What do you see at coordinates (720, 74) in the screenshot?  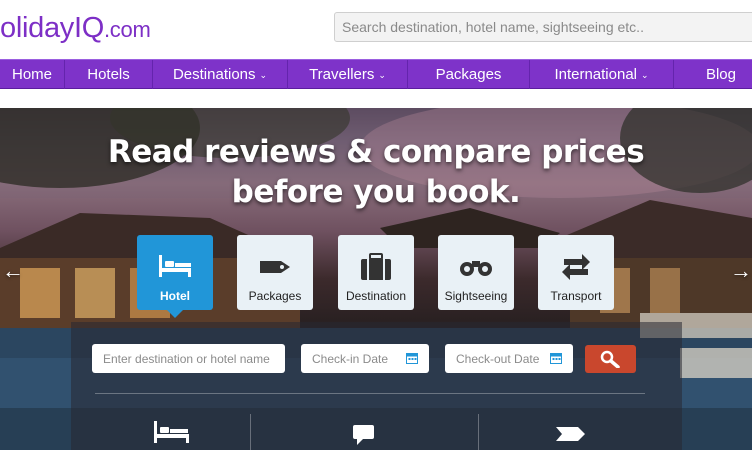 I see `nav-label: Blog` at bounding box center [720, 74].